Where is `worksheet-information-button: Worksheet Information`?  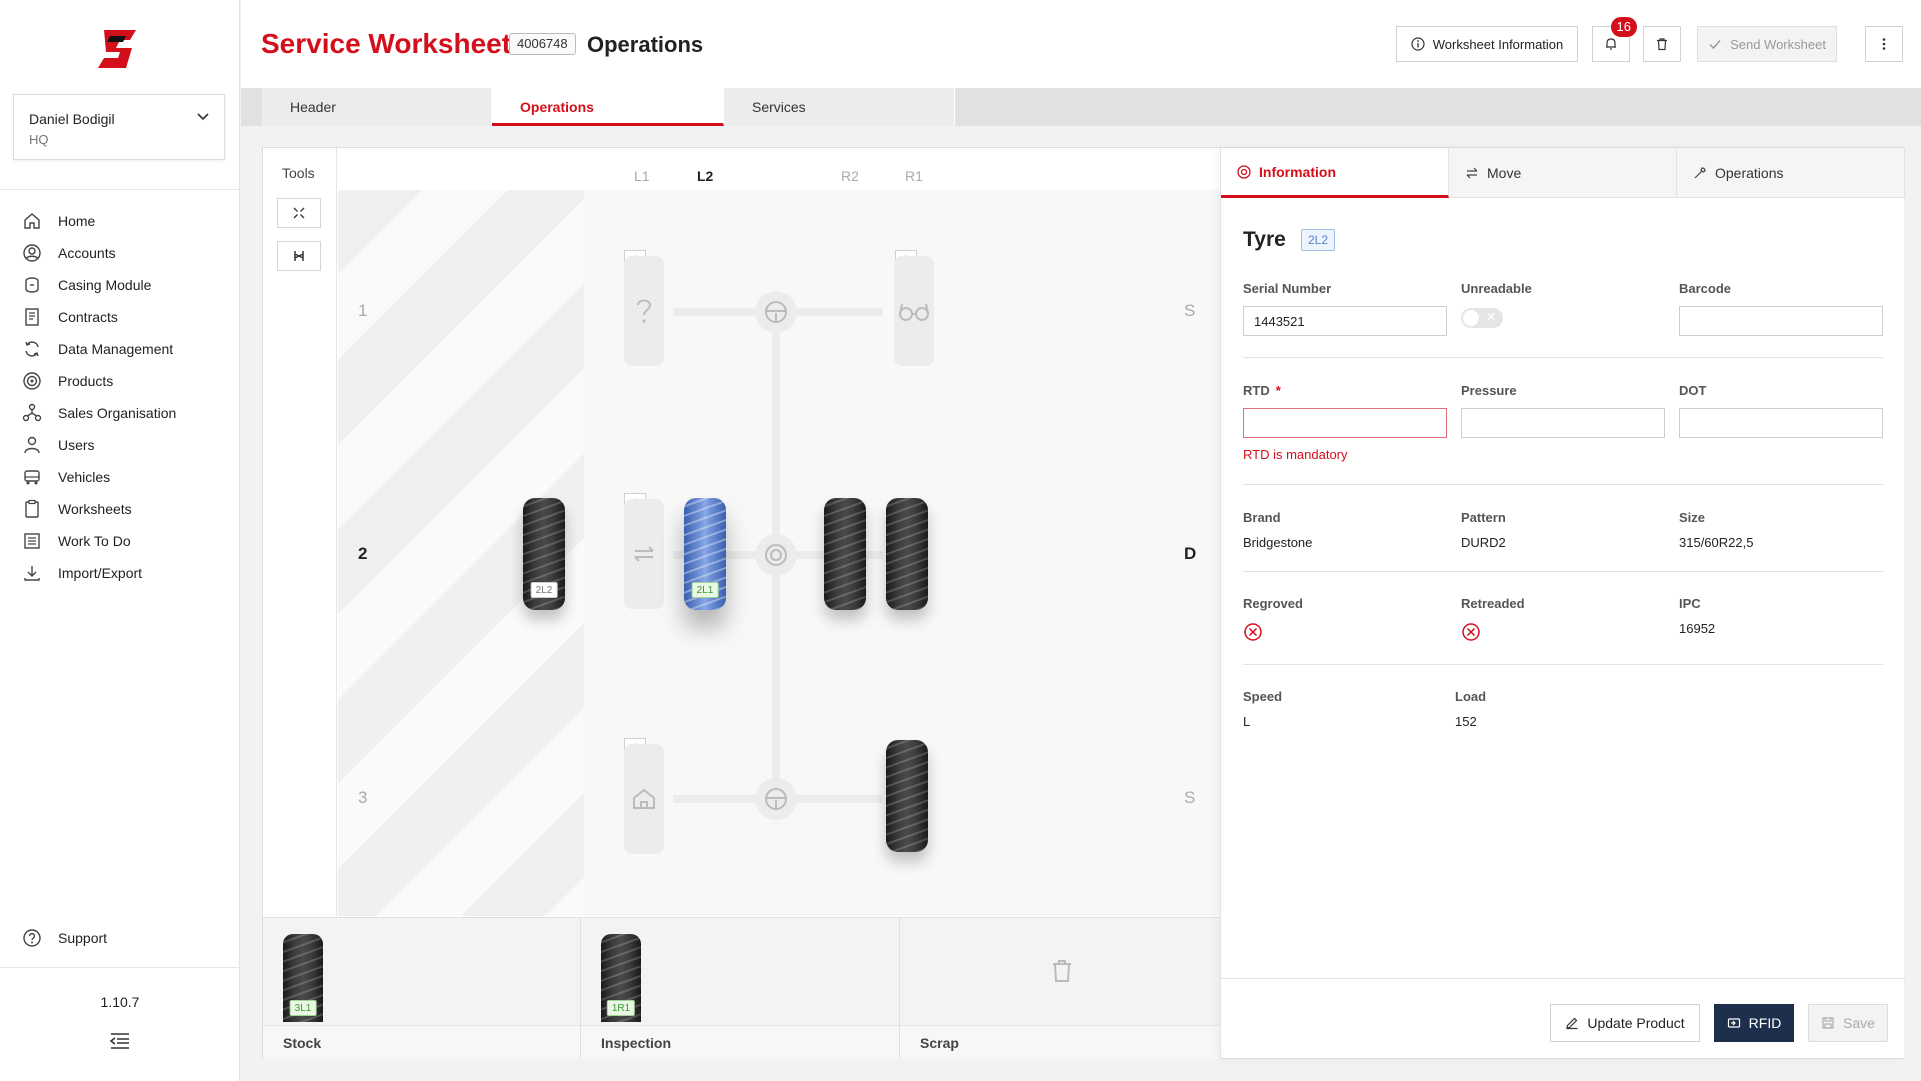 worksheet-information-button: Worksheet Information is located at coordinates (1487, 44).